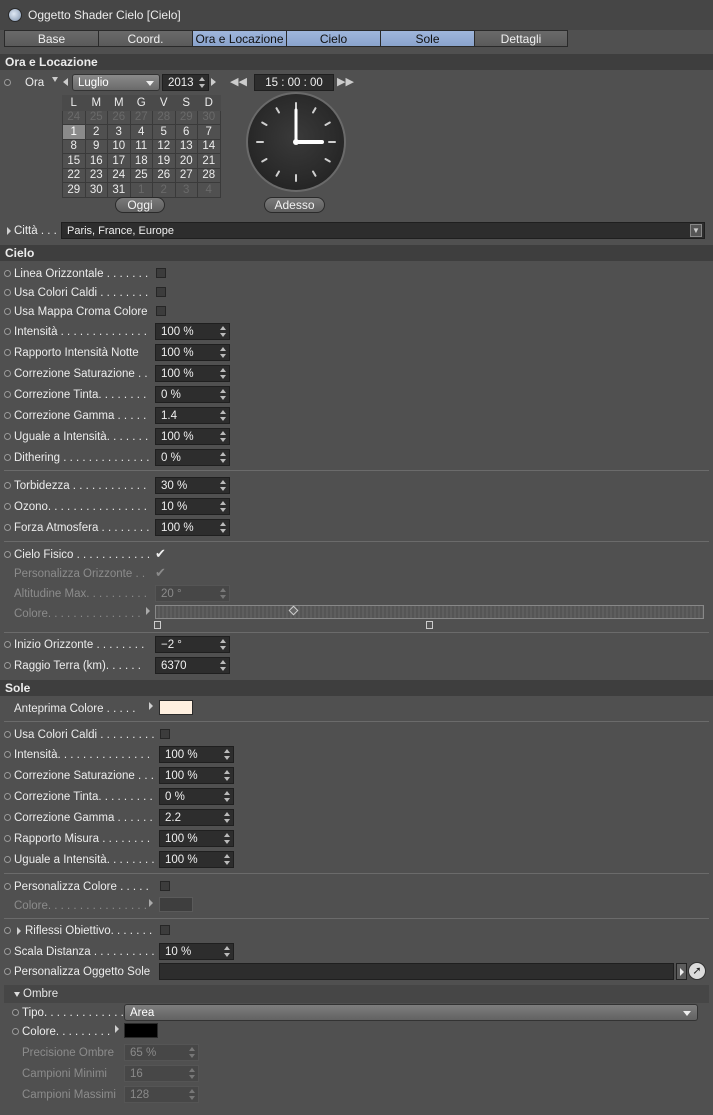 The width and height of the screenshot is (713, 1115). Describe the element at coordinates (17, 994) in the screenshot. I see `collapse-arrow-icon` at that location.